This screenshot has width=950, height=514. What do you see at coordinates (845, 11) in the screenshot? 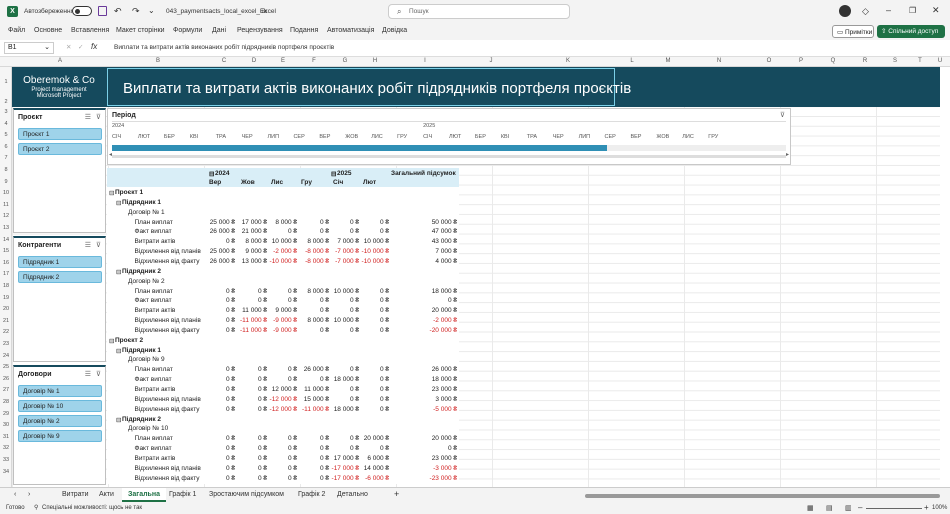
I see `avatar` at bounding box center [845, 11].